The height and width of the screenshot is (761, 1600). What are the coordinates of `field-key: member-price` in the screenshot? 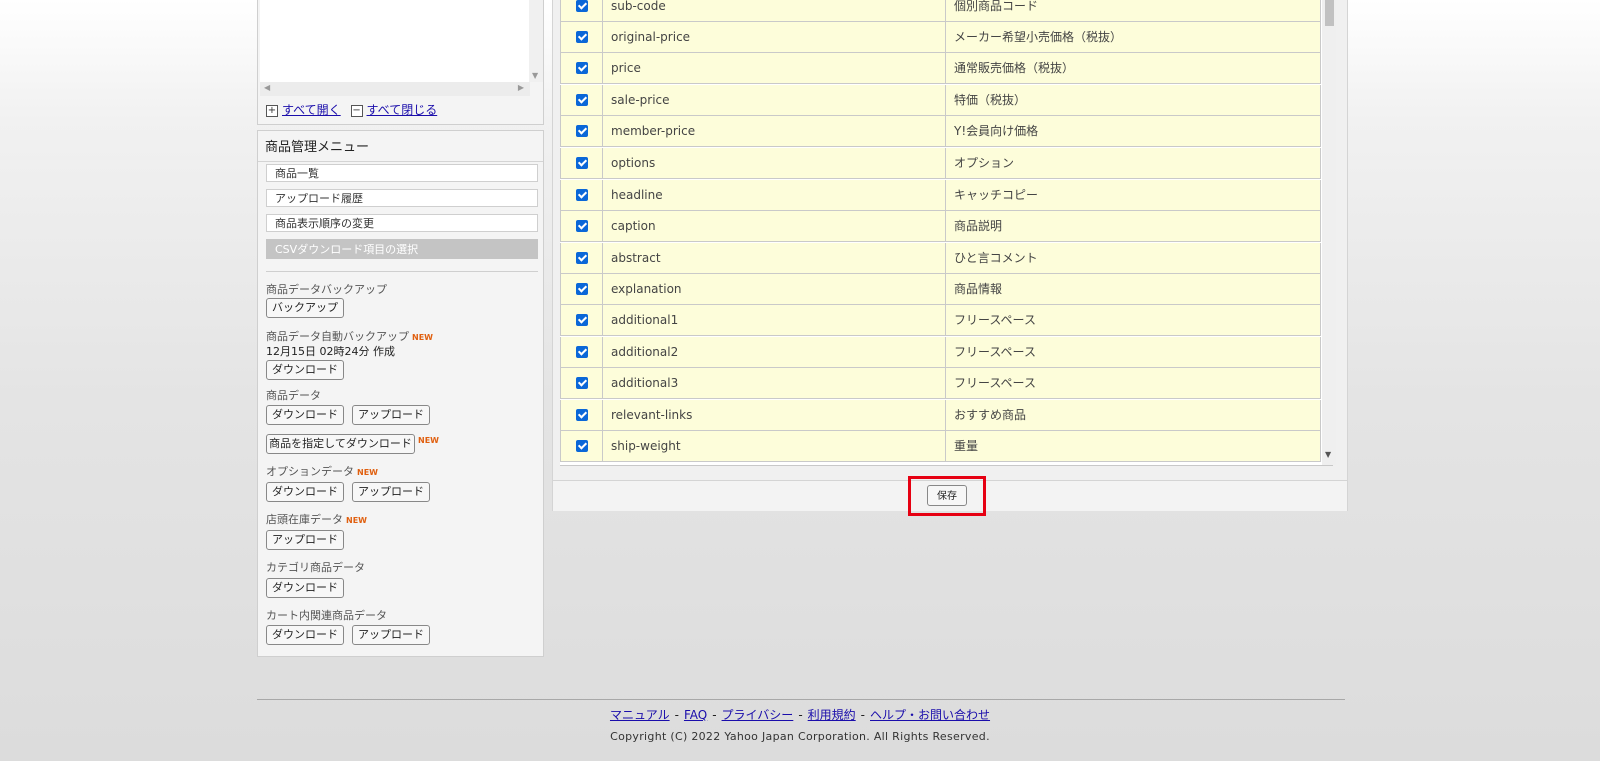 It's located at (653, 131).